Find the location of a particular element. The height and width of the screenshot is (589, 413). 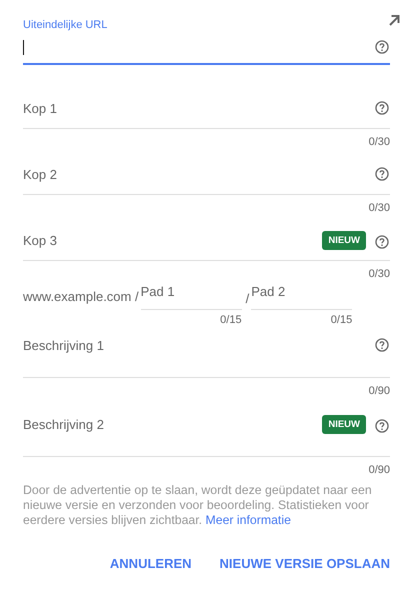

text-field: Beschrijving 2 NIEUW is located at coordinates (206, 432).